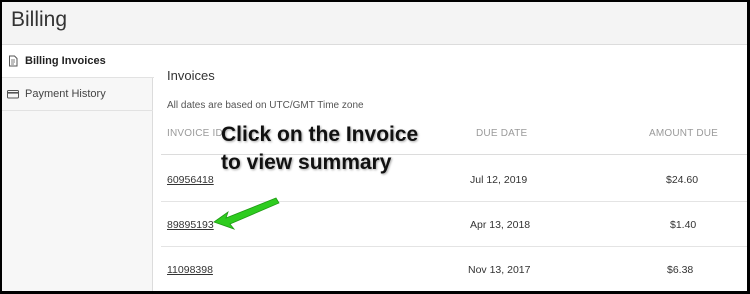  What do you see at coordinates (454, 246) in the screenshot?
I see `row-divider` at bounding box center [454, 246].